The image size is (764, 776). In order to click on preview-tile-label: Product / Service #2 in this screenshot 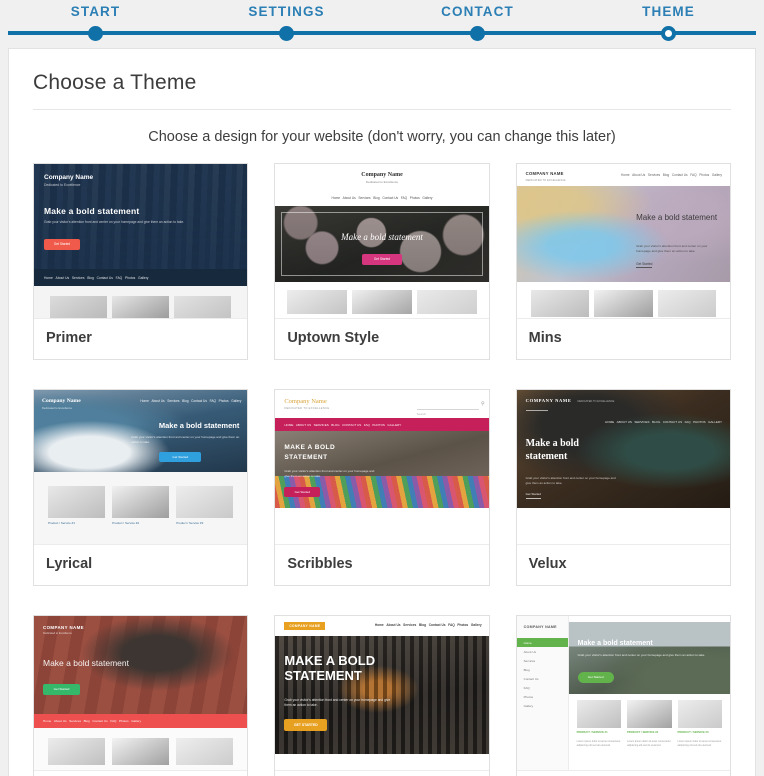, I will do `click(126, 523)`.